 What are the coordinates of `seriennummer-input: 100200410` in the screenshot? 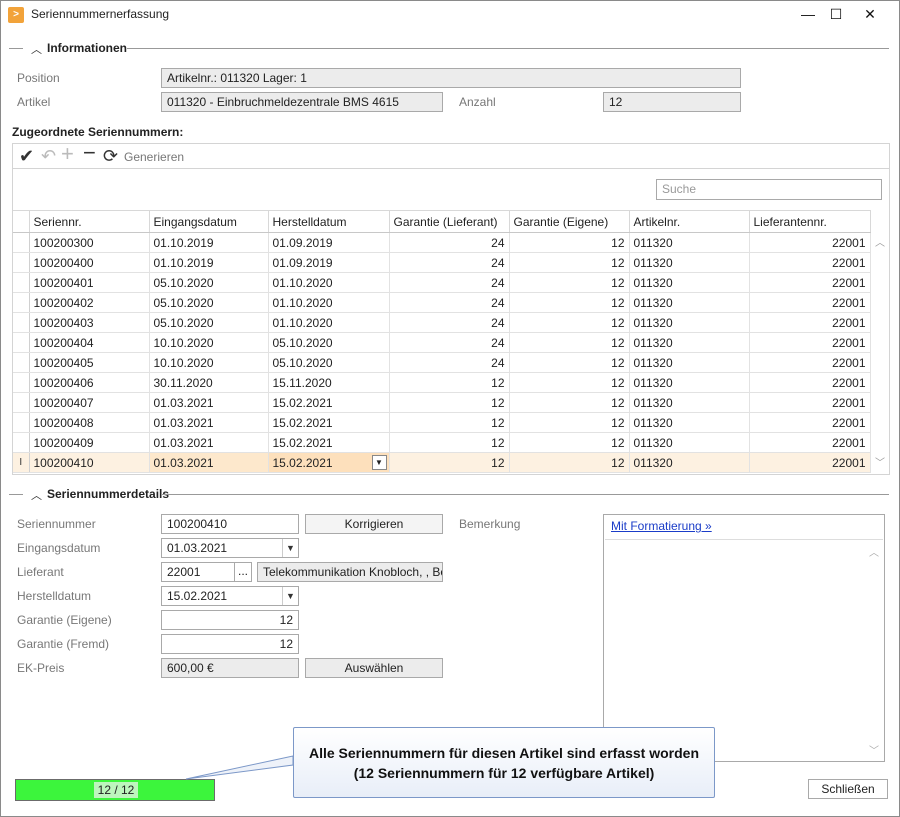 It's located at (230, 524).